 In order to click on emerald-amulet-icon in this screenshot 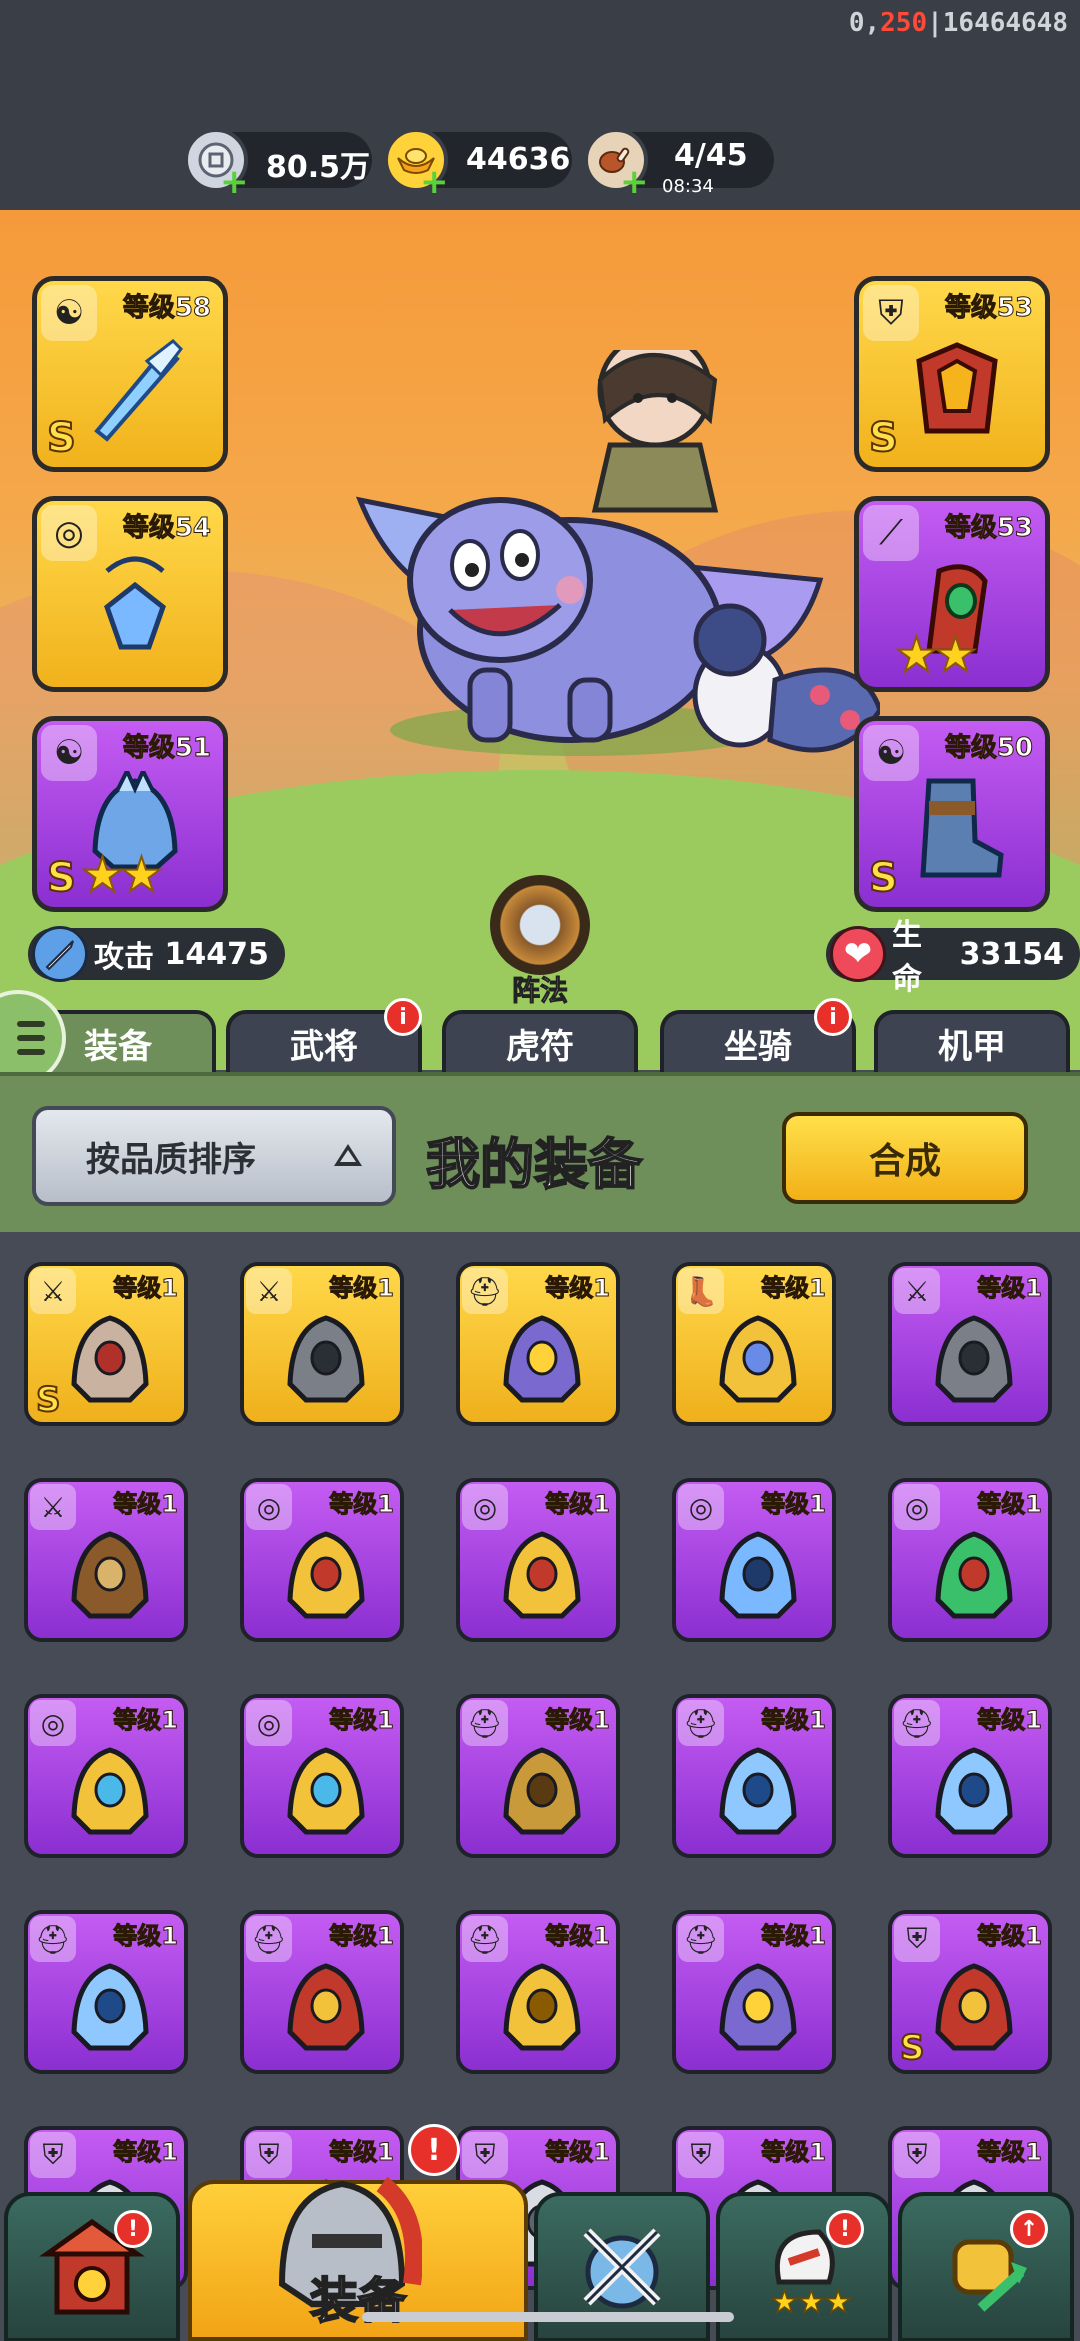, I will do `click(974, 1575)`.